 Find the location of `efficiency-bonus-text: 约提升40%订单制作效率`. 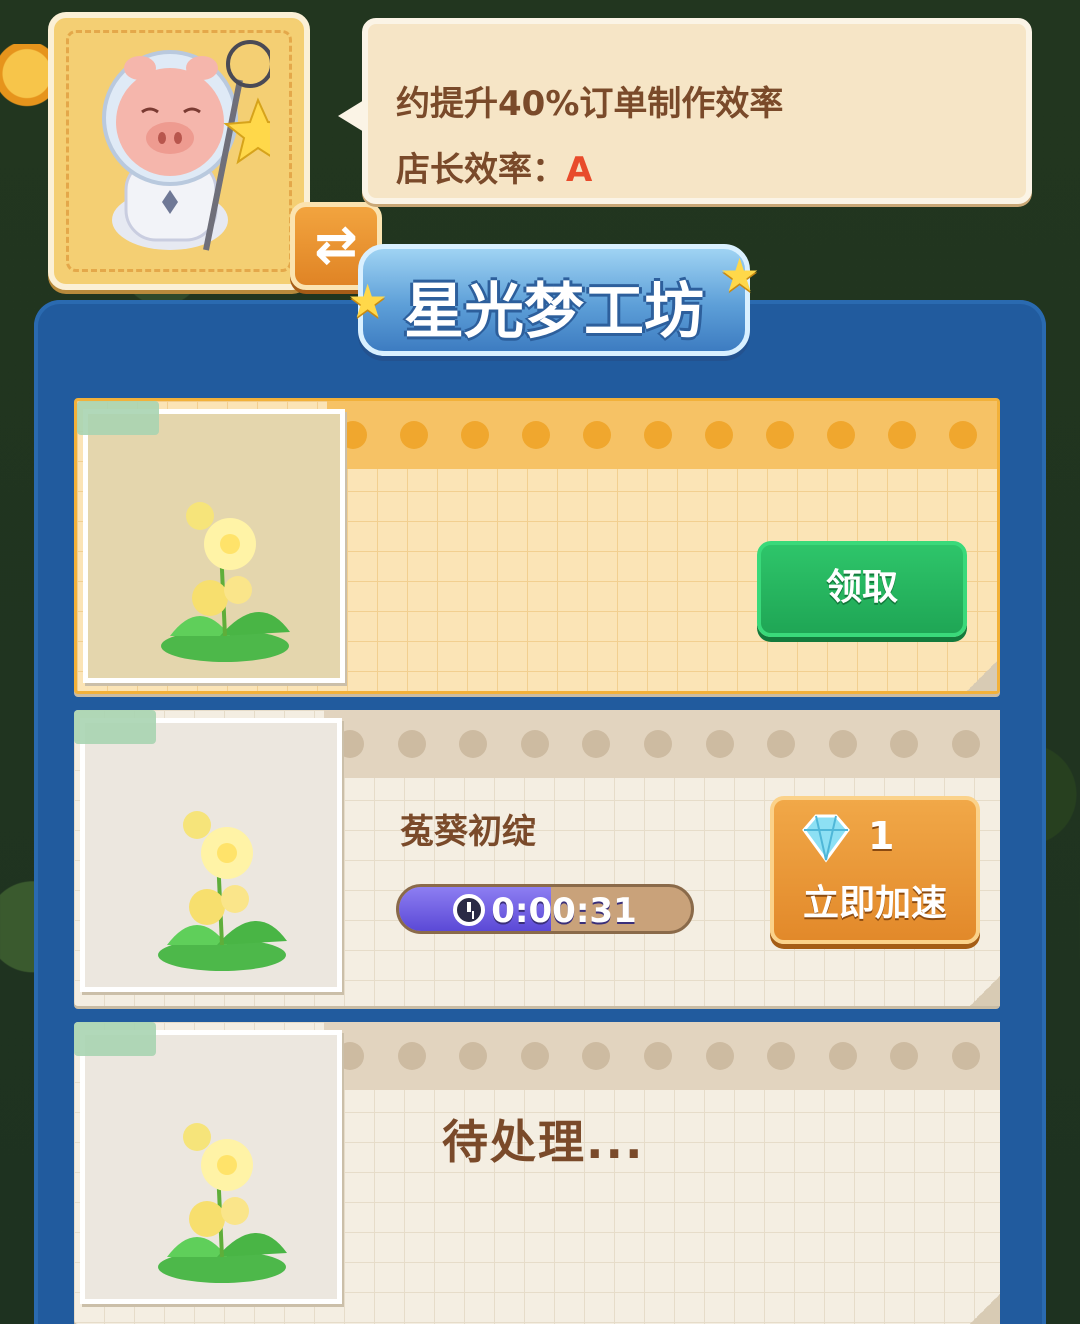

efficiency-bonus-text: 约提升40%订单制作效率 is located at coordinates (590, 104).